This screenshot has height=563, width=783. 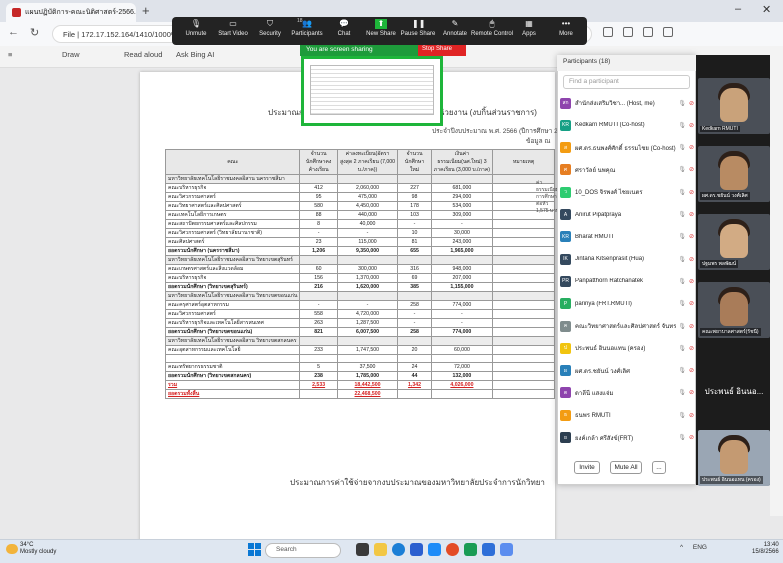 I want to click on browser-tab: แผนปฏิบัติการ-คณะนิติศาสตร์-2566.pdf ×, so click(x=71, y=12).